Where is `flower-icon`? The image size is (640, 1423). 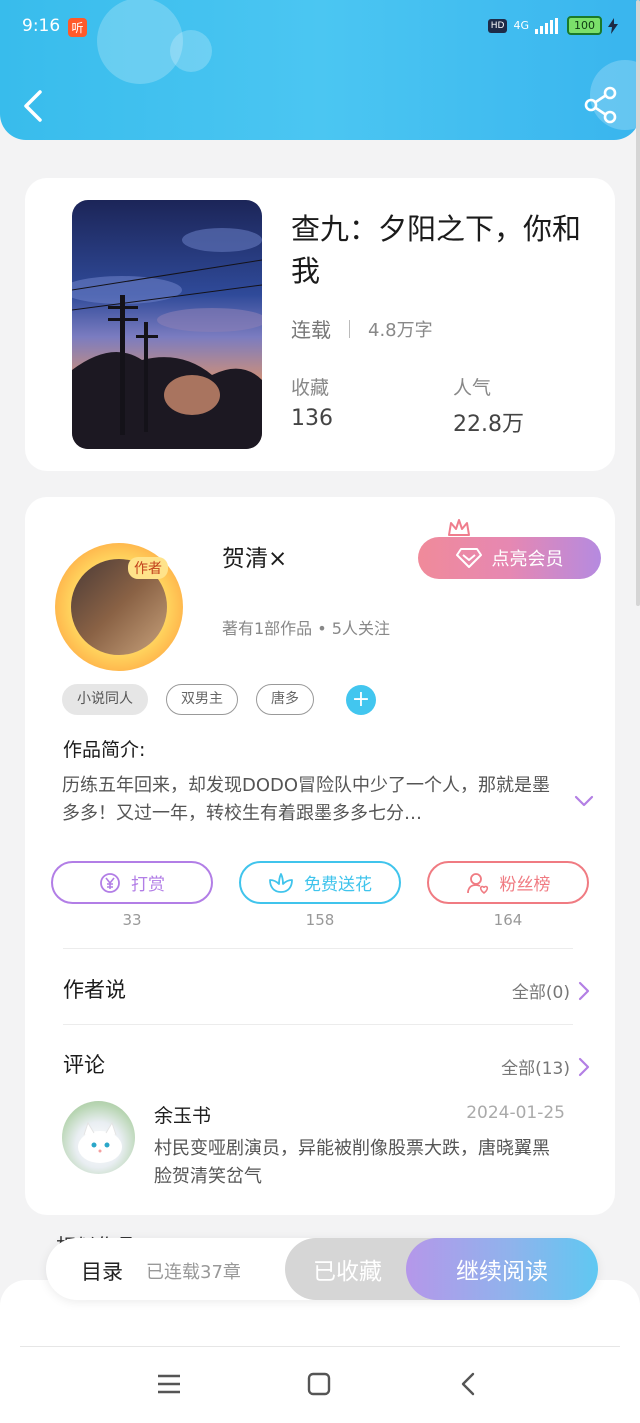 flower-icon is located at coordinates (281, 882).